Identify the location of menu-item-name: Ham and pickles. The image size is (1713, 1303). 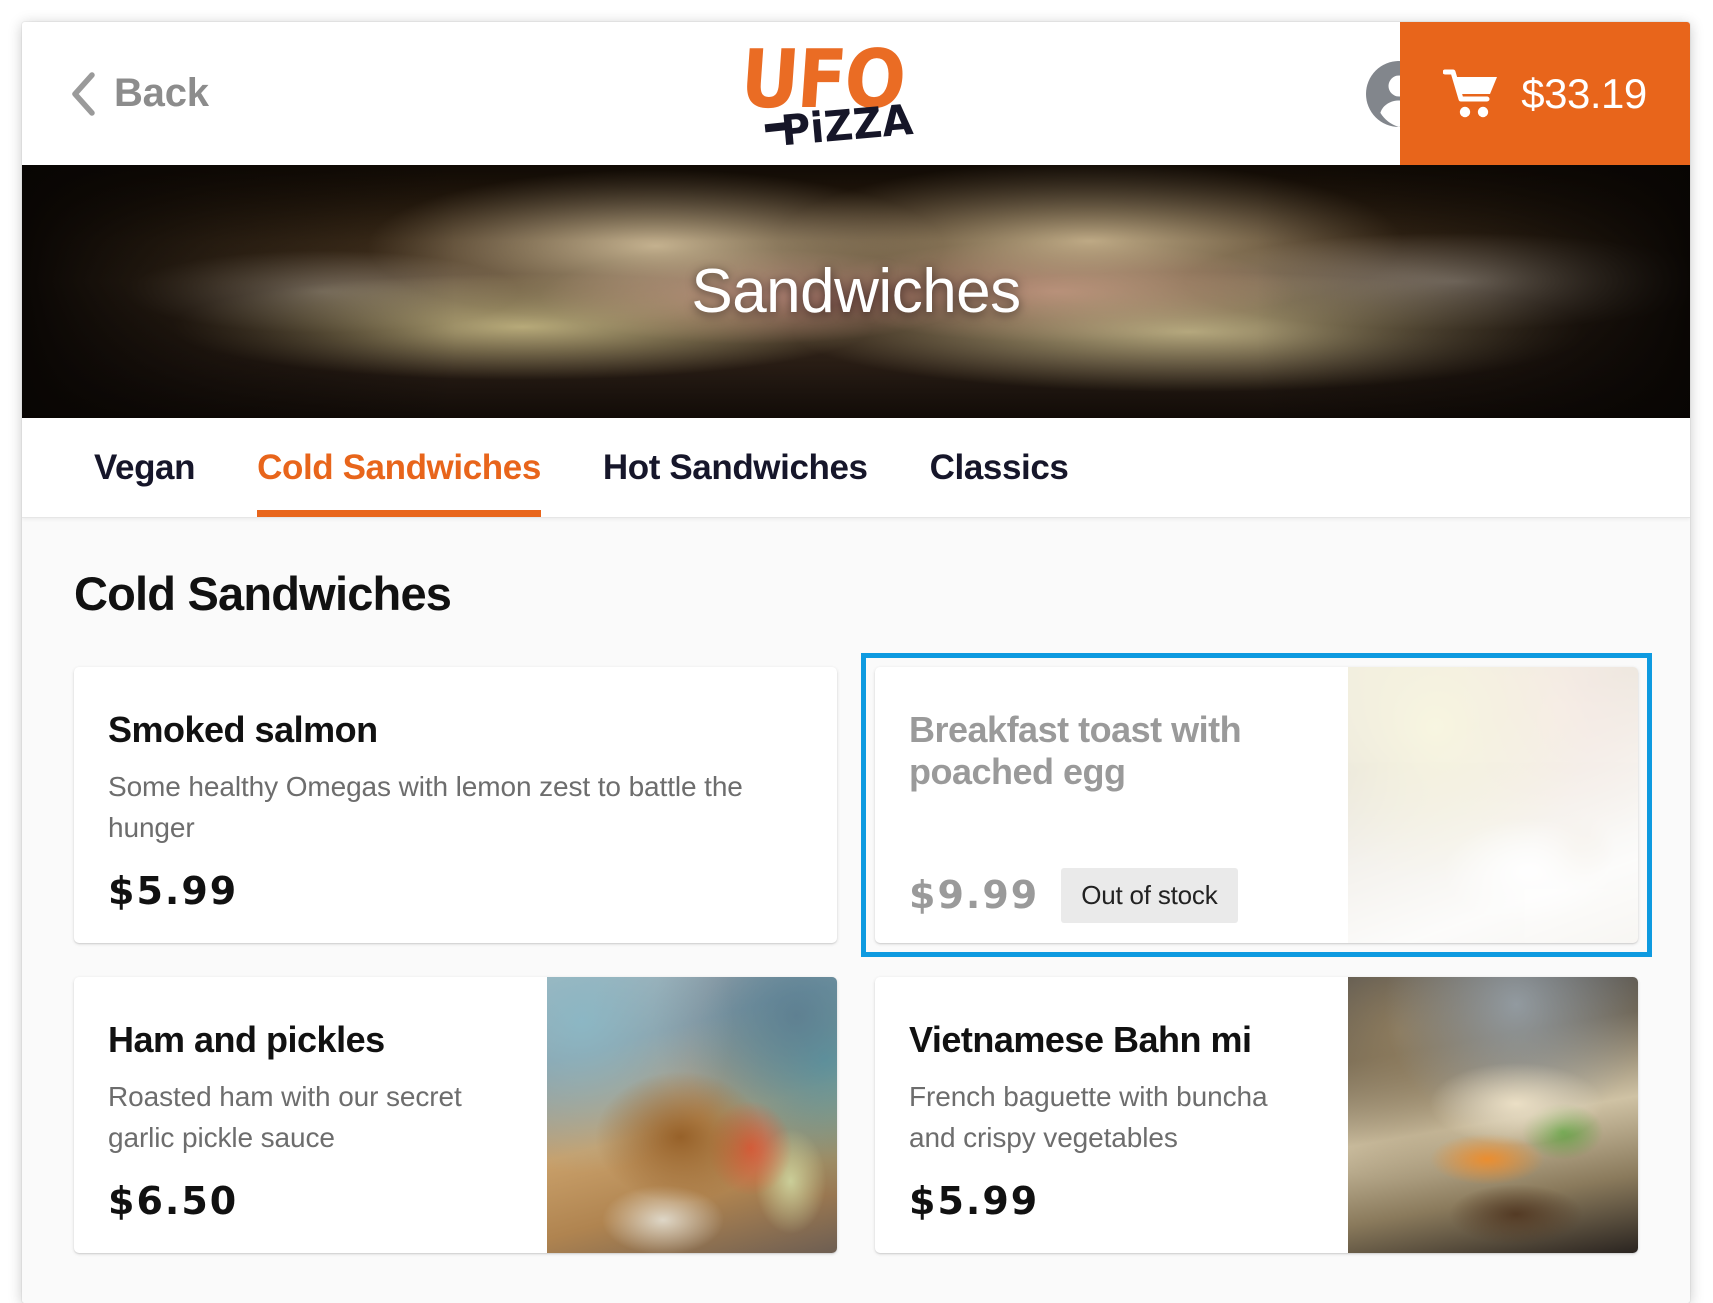
(246, 1039).